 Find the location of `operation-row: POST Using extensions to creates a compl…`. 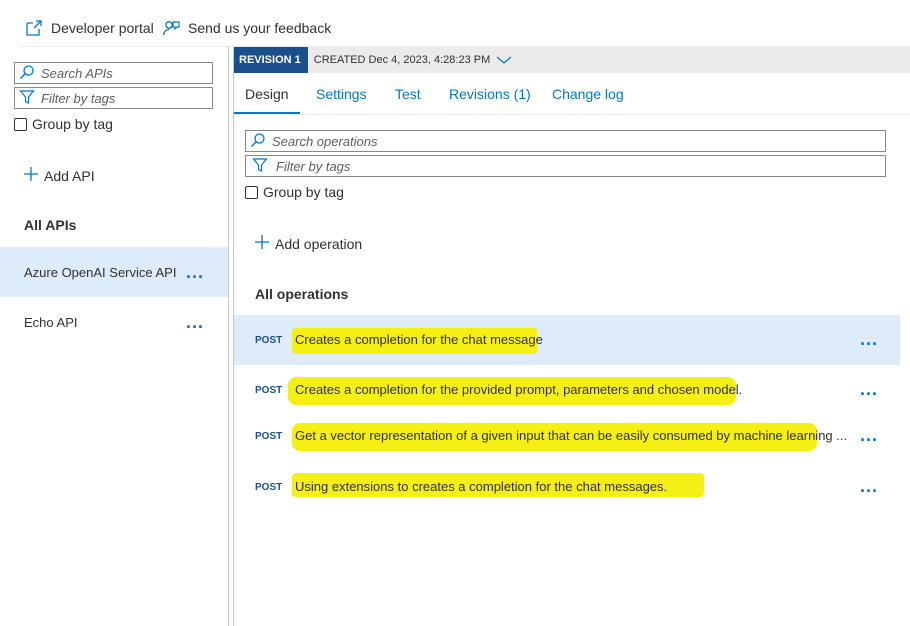

operation-row: POST Using extensions to creates a compl… is located at coordinates (567, 490).